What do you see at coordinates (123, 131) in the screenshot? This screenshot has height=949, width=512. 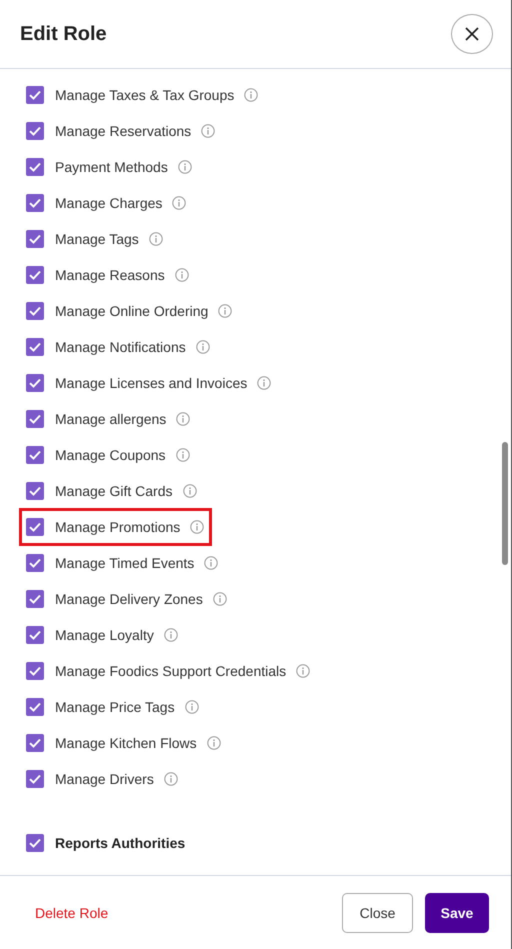 I see `permission-label: Manage Reservations` at bounding box center [123, 131].